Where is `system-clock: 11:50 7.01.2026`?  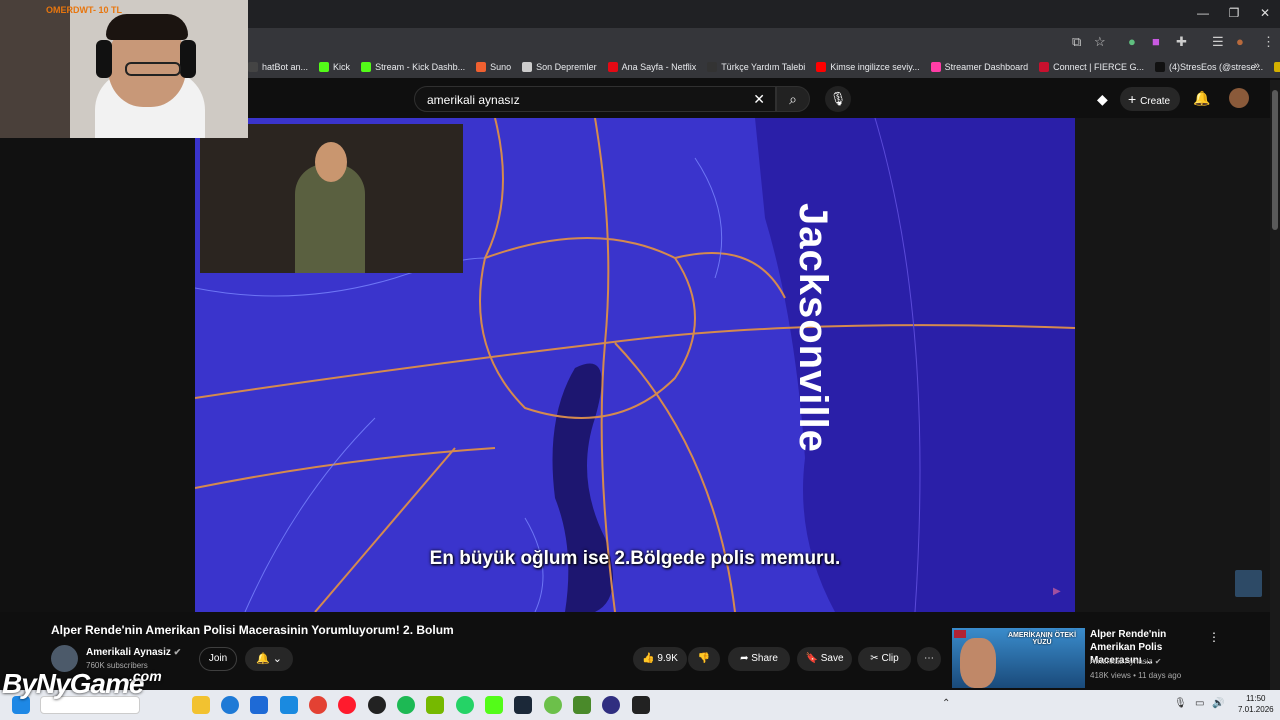
system-clock: 11:50 7.01.2026 is located at coordinates (1256, 704).